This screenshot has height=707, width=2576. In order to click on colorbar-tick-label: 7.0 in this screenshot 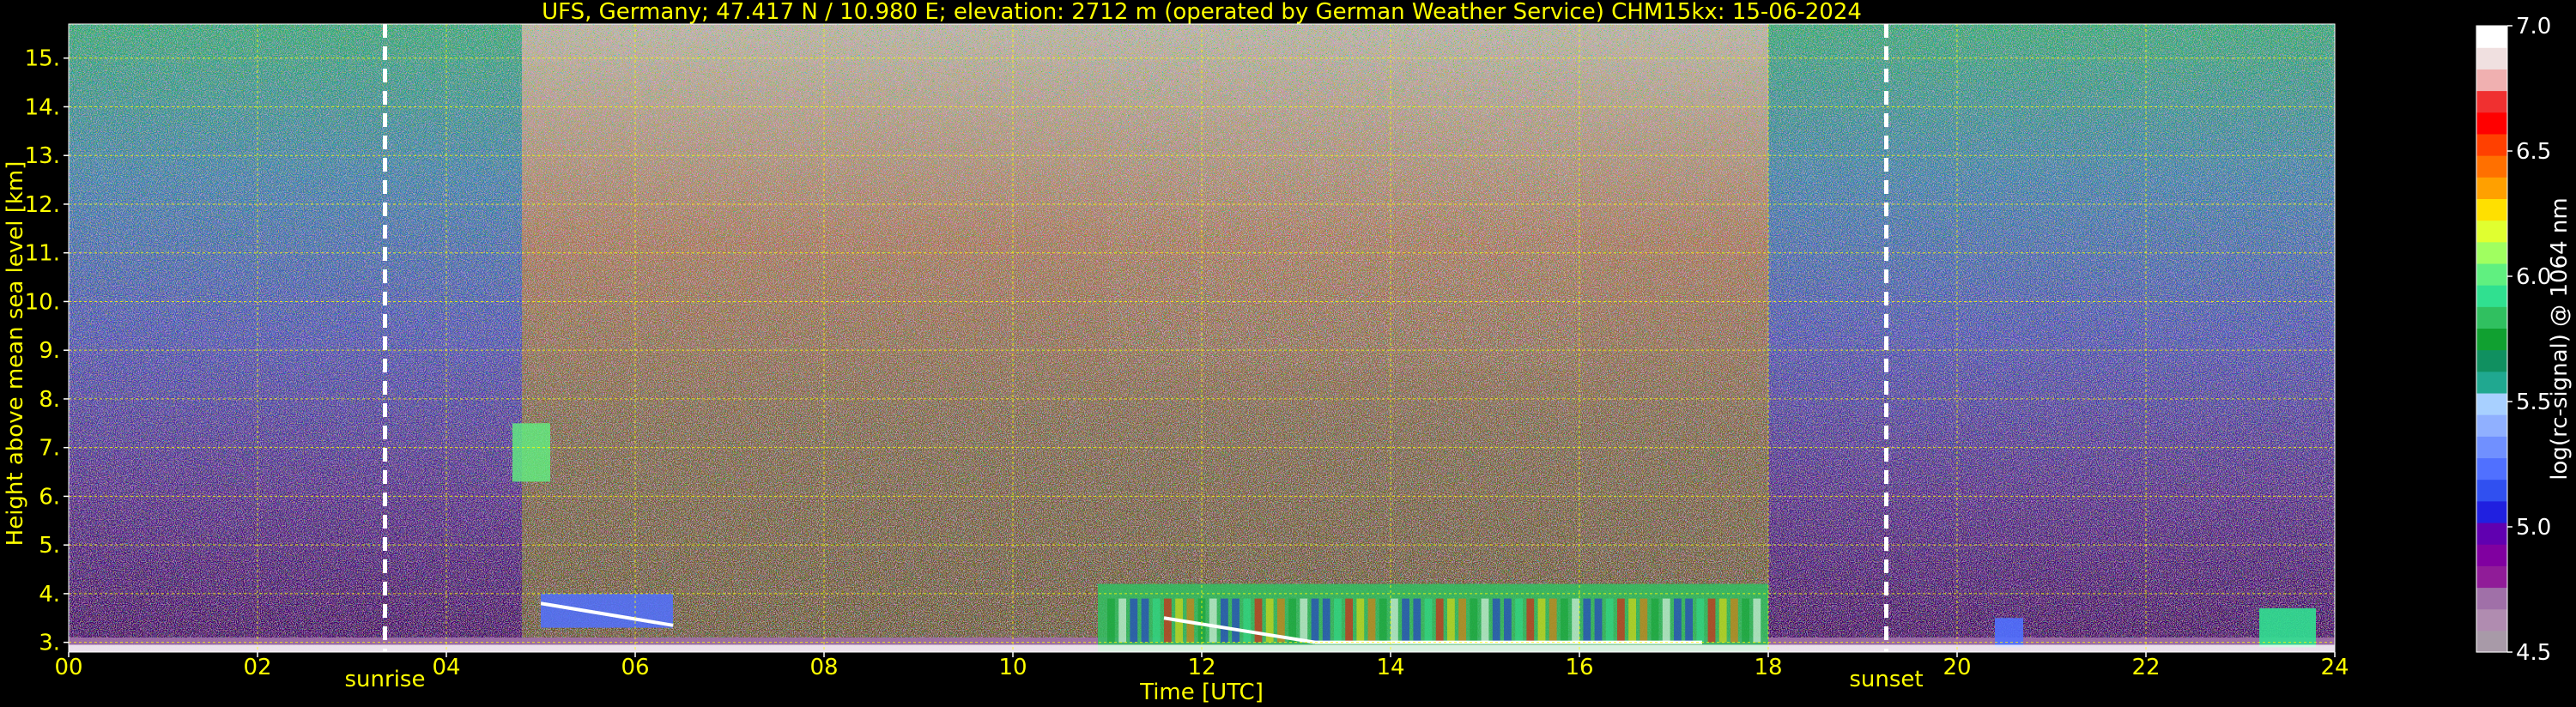, I will do `click(2533, 26)`.